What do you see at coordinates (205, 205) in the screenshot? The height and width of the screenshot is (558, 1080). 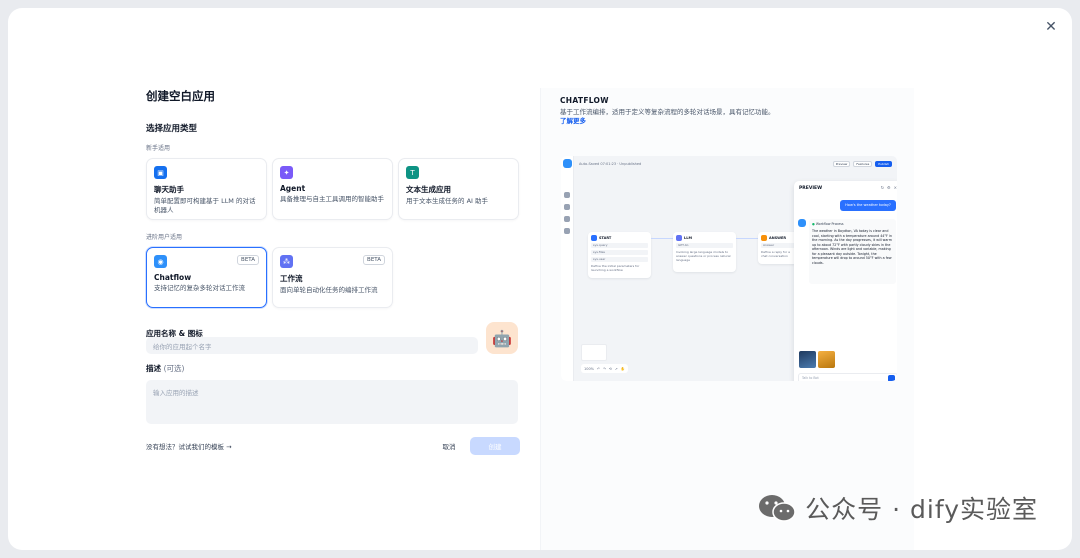 I see `card-desc: 简单配置即可构建基于 LLM 的对话机器人` at bounding box center [205, 205].